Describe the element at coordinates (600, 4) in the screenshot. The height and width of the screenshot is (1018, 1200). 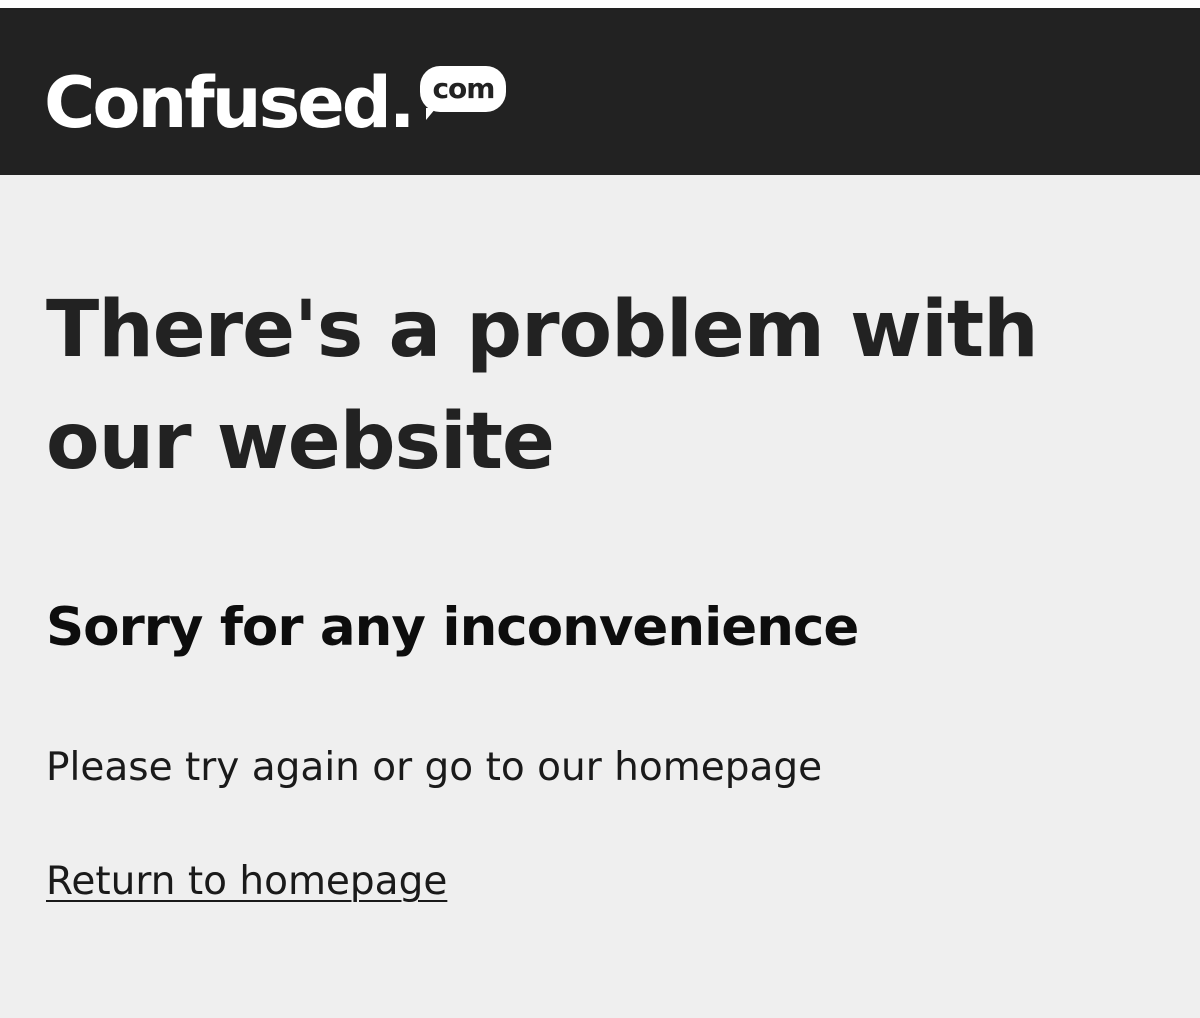
I see `top-strip` at that location.